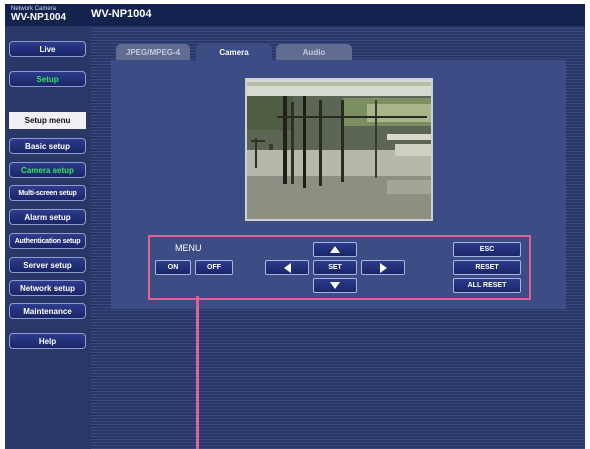 The width and height of the screenshot is (590, 449). What do you see at coordinates (153, 52) in the screenshot?
I see `tab-jpeg-mpeg4: JPEG/MPEG-4` at bounding box center [153, 52].